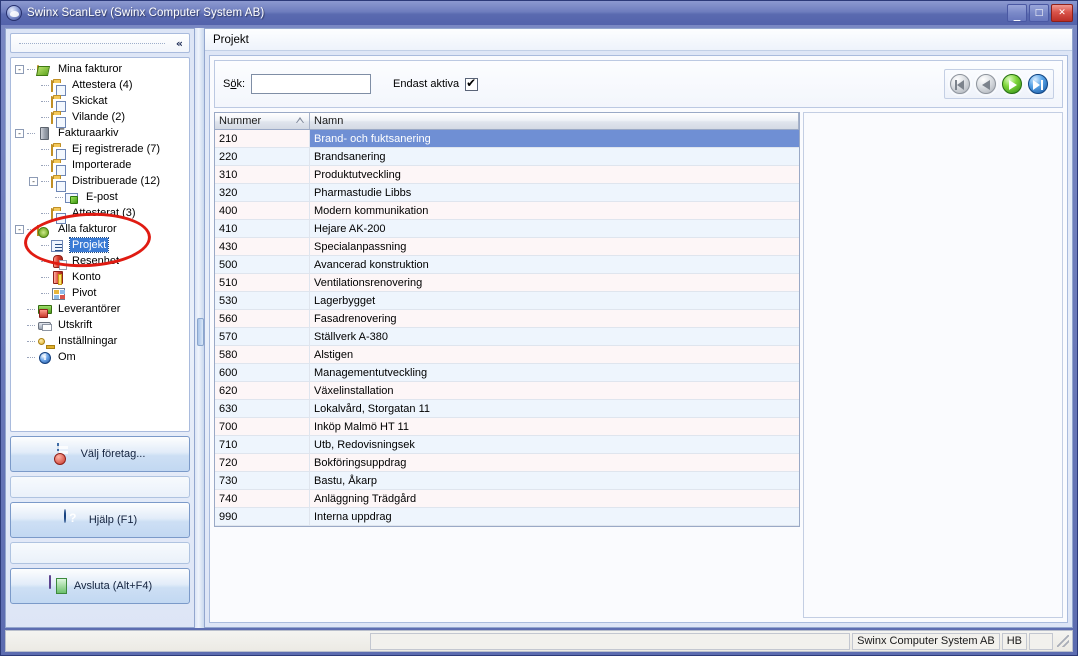  Describe the element at coordinates (507, 283) in the screenshot. I see `table-row: 510 Ventilationsrenovering` at that location.